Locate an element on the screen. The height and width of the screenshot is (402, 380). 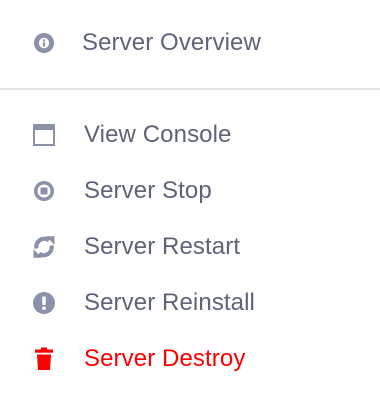
menu-divider is located at coordinates (190, 89).